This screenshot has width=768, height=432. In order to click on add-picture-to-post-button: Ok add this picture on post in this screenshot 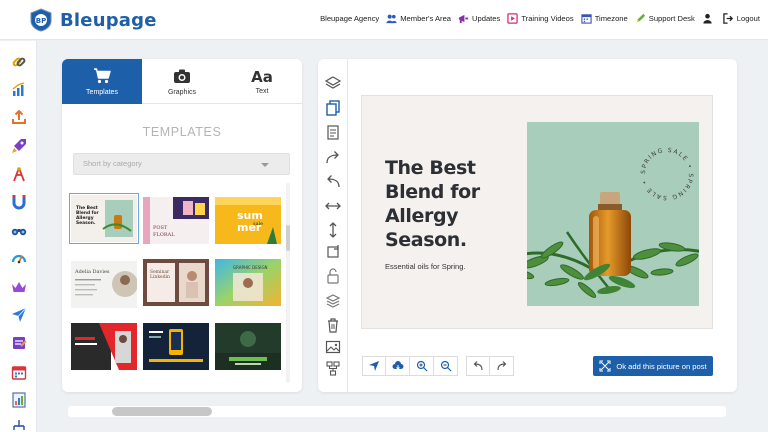, I will do `click(653, 366)`.